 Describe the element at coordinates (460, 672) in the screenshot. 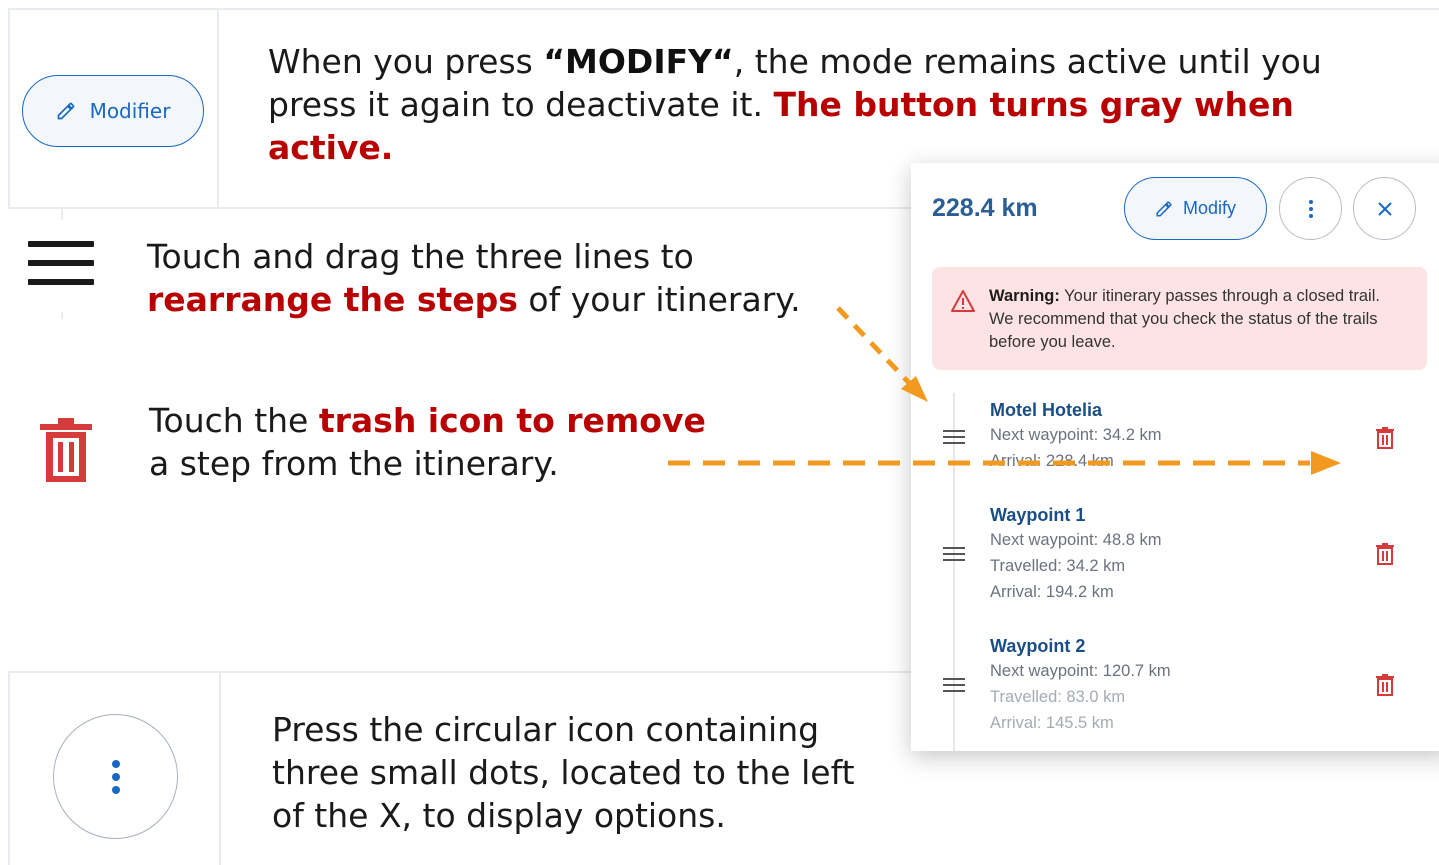

I see `grid-line-bottom` at that location.